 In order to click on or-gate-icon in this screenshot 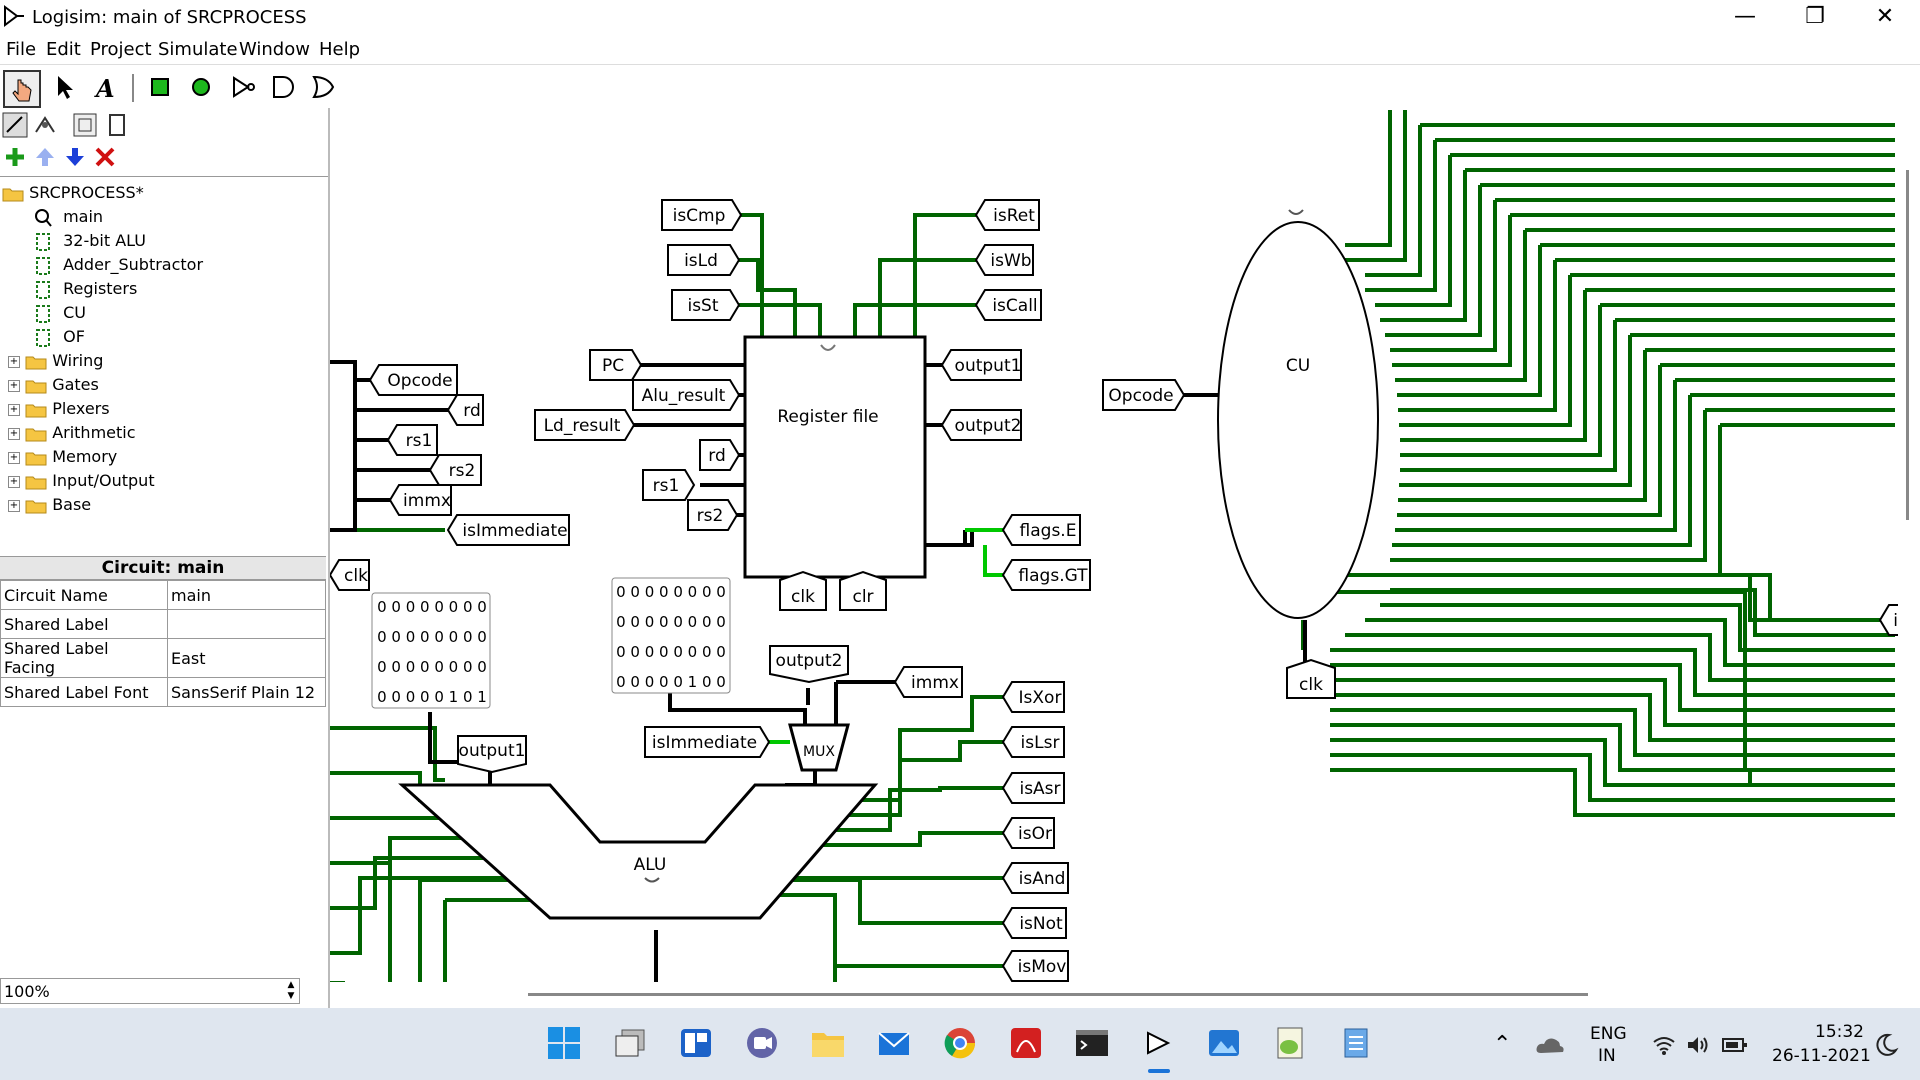, I will do `click(323, 87)`.